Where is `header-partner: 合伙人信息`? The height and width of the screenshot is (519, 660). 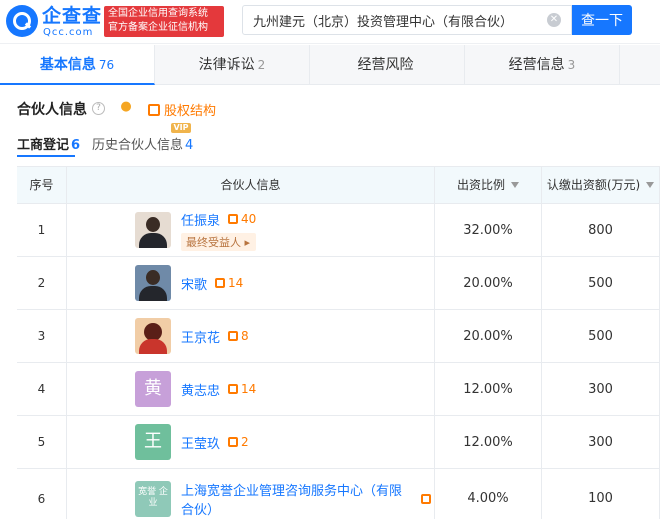
header-partner: 合伙人信息 is located at coordinates (251, 185).